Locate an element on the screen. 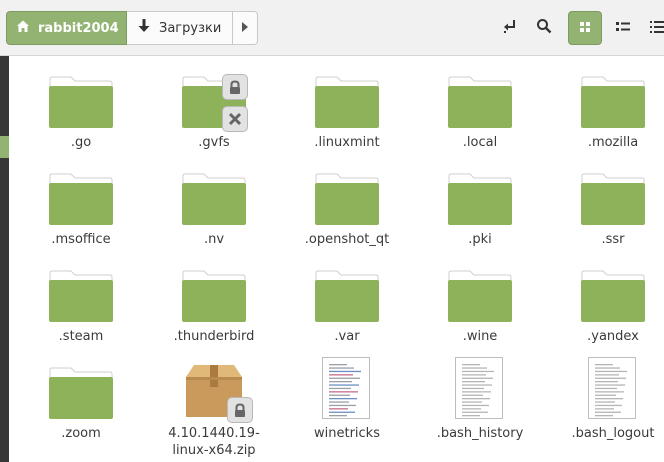 This screenshot has height=462, width=664. file-name-label: .mozilla is located at coordinates (613, 142).